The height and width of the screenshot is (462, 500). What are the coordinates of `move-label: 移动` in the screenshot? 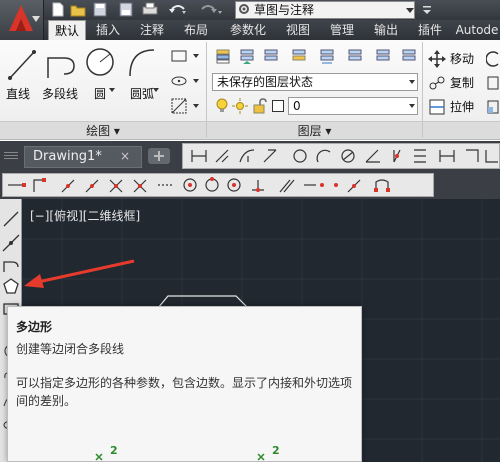 It's located at (462, 58).